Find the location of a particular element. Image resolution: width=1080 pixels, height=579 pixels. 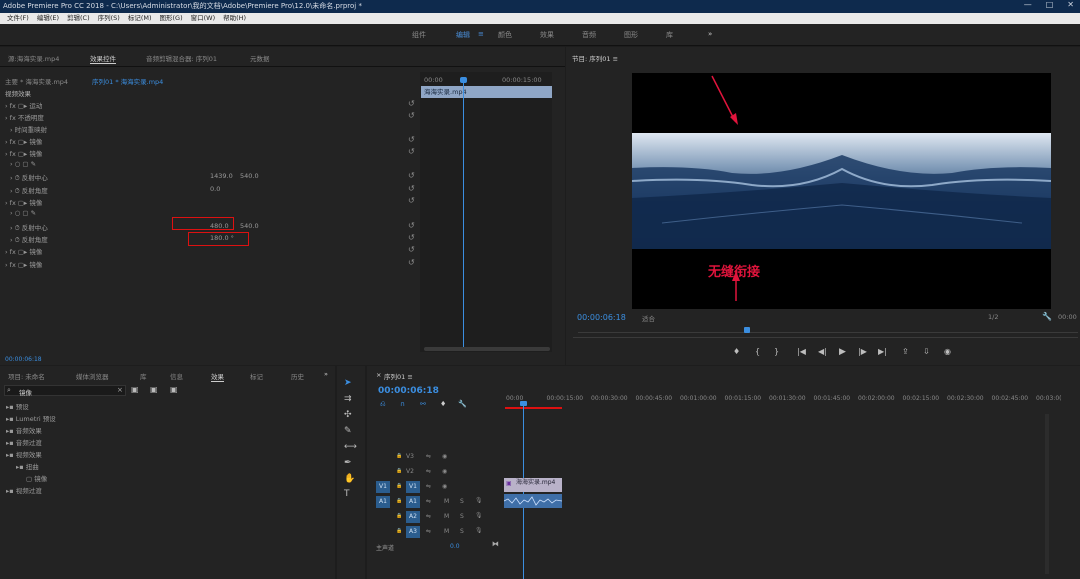

timeline-tab: 序列01 ≡ is located at coordinates (398, 376).